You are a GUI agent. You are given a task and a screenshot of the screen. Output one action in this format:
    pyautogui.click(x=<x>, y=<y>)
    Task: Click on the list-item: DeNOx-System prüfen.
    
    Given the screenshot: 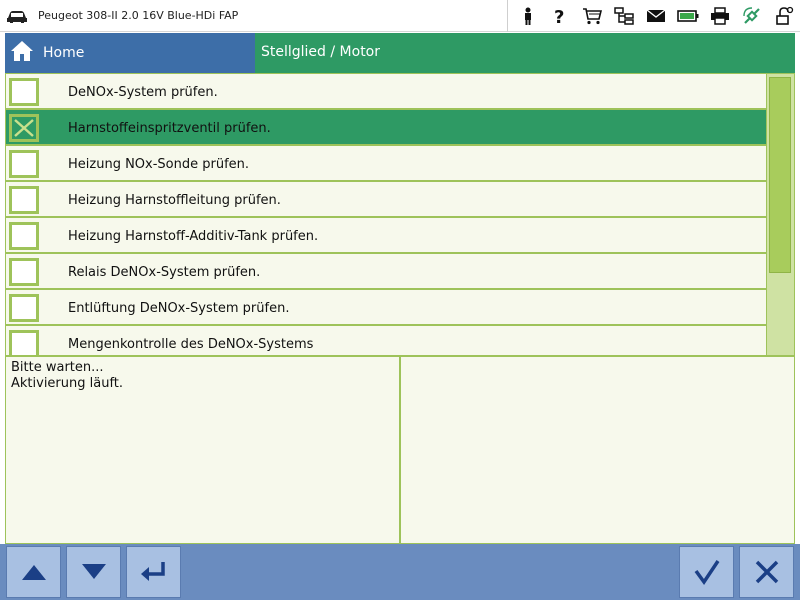 What is the action you would take?
    pyautogui.click(x=387, y=92)
    